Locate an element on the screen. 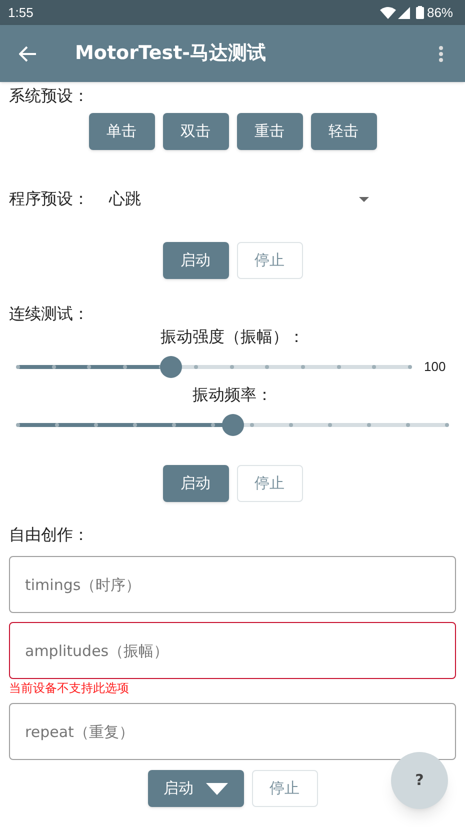 The width and height of the screenshot is (465, 827). more-icon is located at coordinates (441, 54).